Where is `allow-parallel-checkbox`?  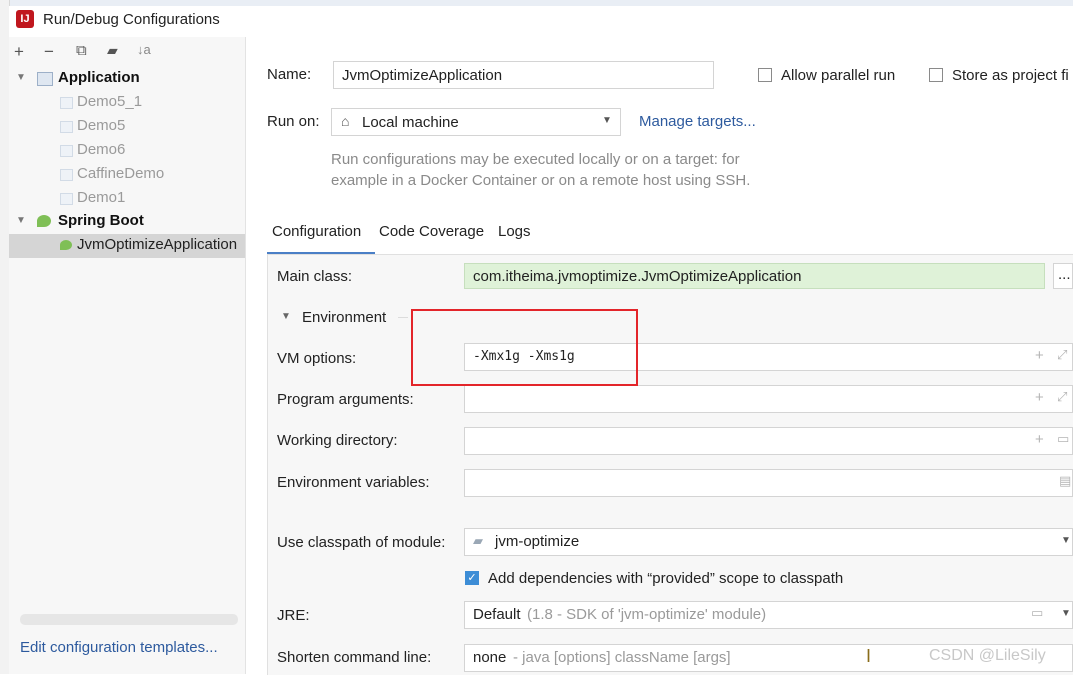 allow-parallel-checkbox is located at coordinates (765, 75).